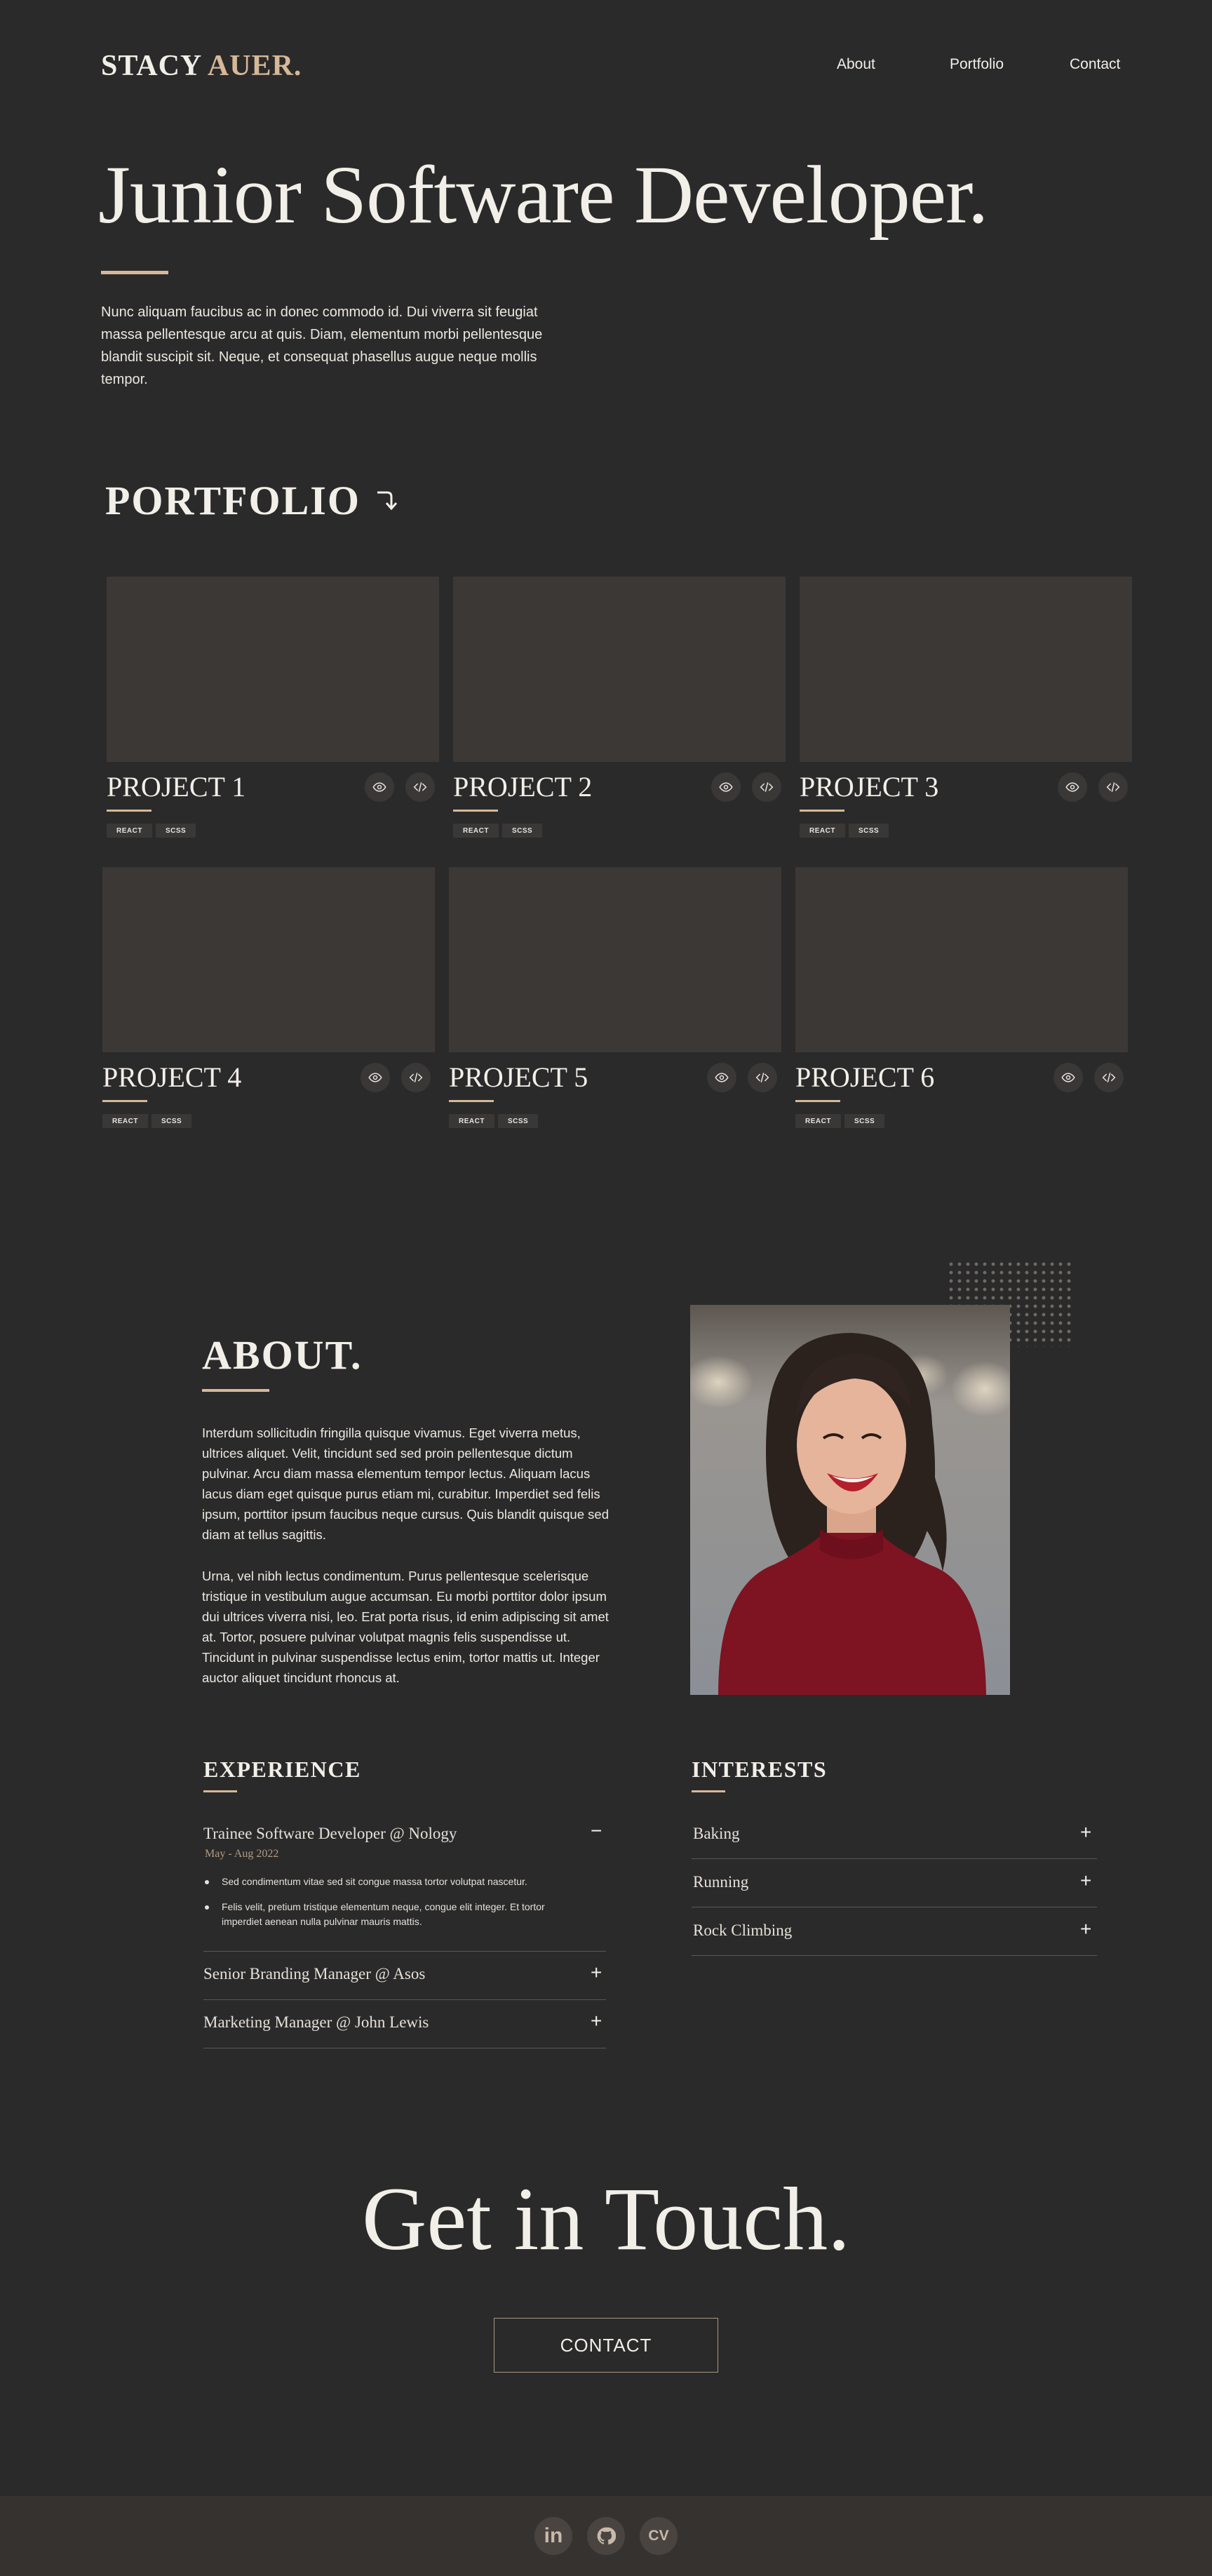 Image resolution: width=1212 pixels, height=2576 pixels. What do you see at coordinates (869, 787) in the screenshot?
I see `project-title: PROJECT 3` at bounding box center [869, 787].